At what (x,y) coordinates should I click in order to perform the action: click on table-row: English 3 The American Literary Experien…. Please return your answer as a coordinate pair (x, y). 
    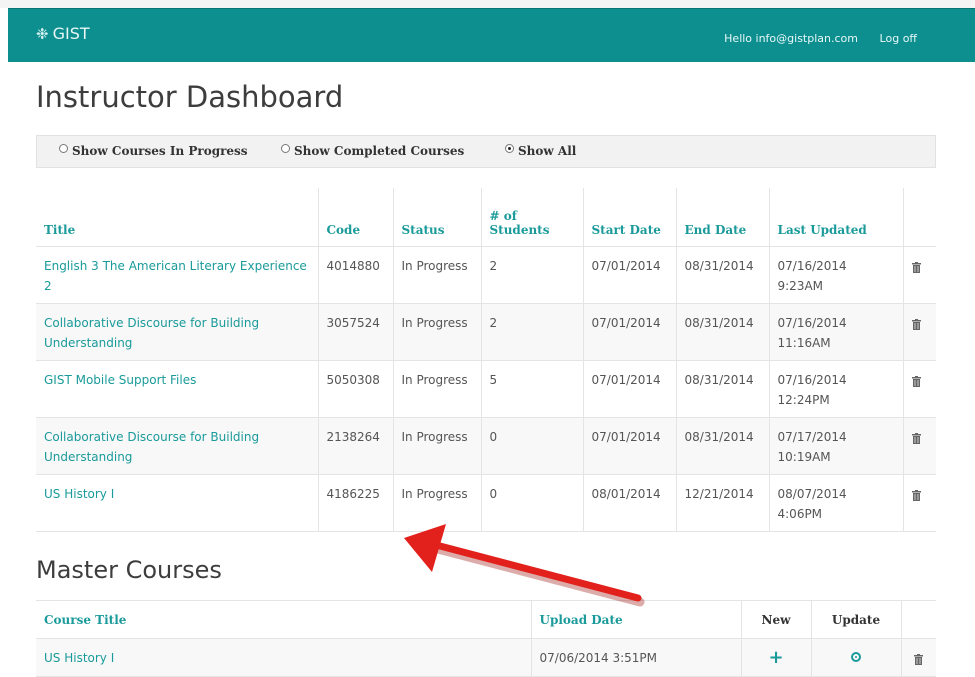
    Looking at the image, I should click on (486, 275).